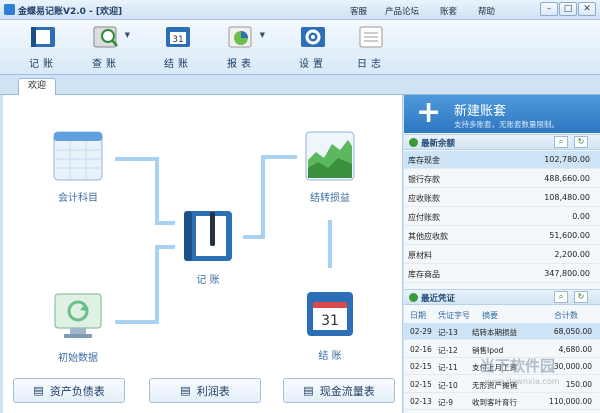  What do you see at coordinates (506, 124) in the screenshot?
I see `new-account-set-subtitle: 支持多账套，无账套数量限制。` at bounding box center [506, 124].